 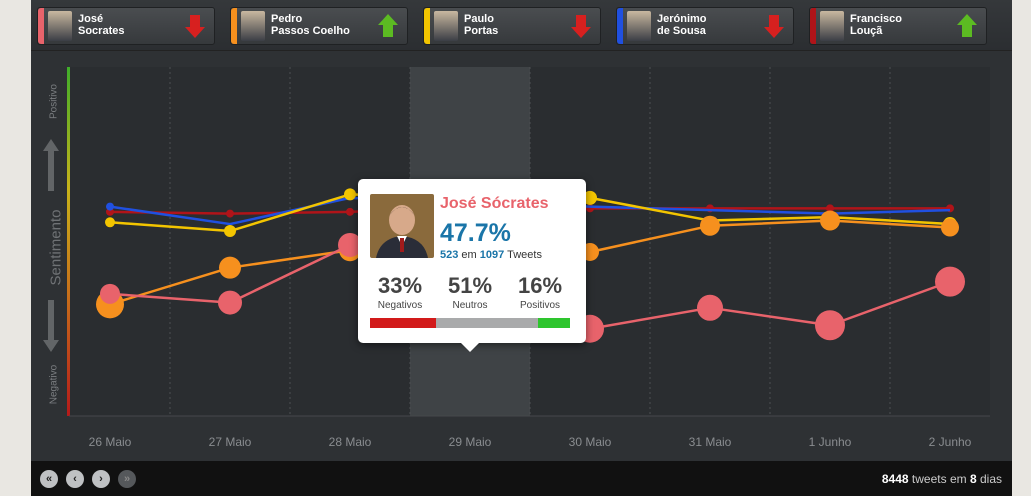 What do you see at coordinates (126, 26) in the screenshot?
I see `candidate-card-socrates: José Socrates` at bounding box center [126, 26].